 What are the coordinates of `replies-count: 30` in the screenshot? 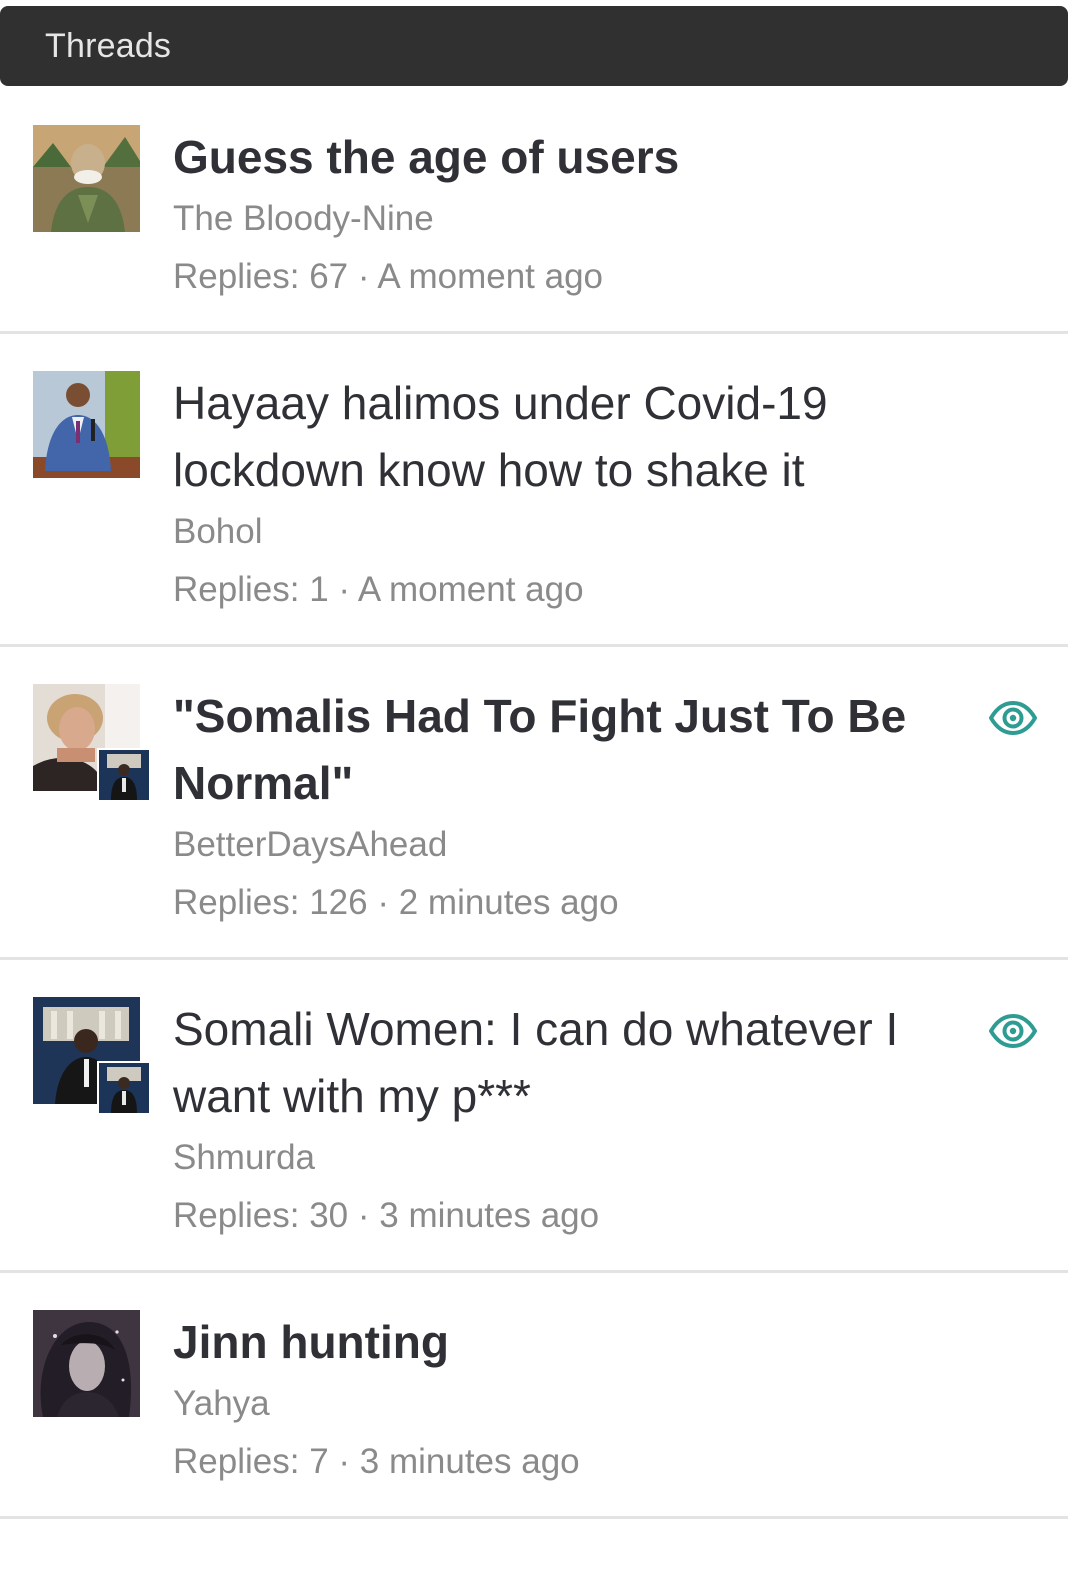 It's located at (329, 1215).